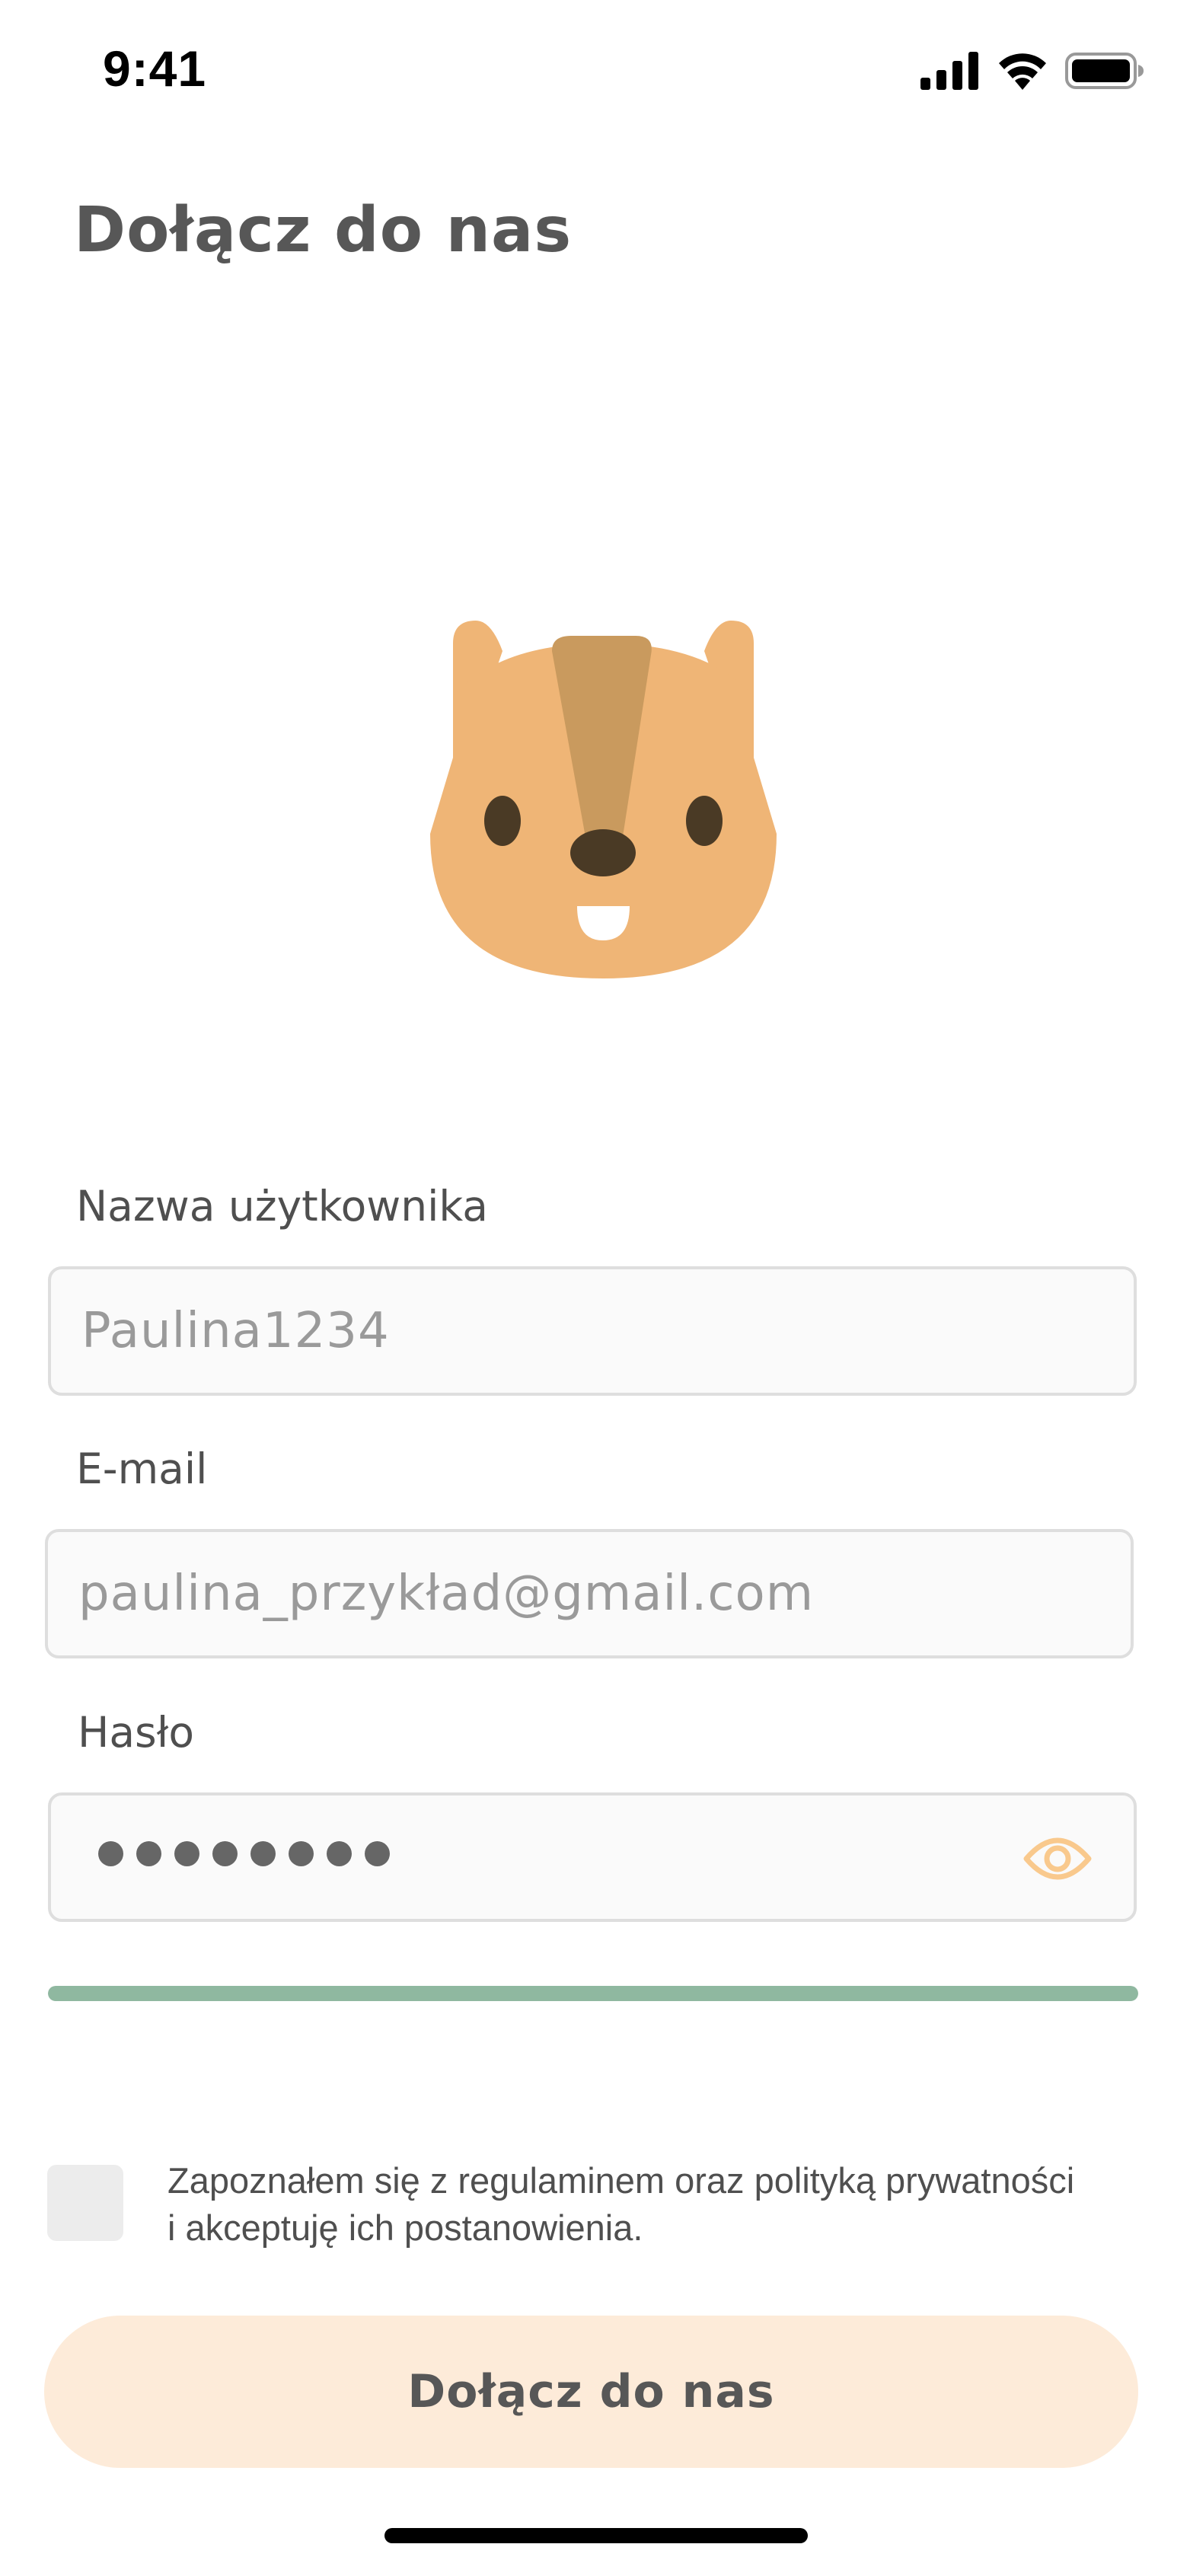 This screenshot has width=1190, height=2576. What do you see at coordinates (405, 2227) in the screenshot?
I see `terms-text-line2: i akceptuję ich postanowienia.` at bounding box center [405, 2227].